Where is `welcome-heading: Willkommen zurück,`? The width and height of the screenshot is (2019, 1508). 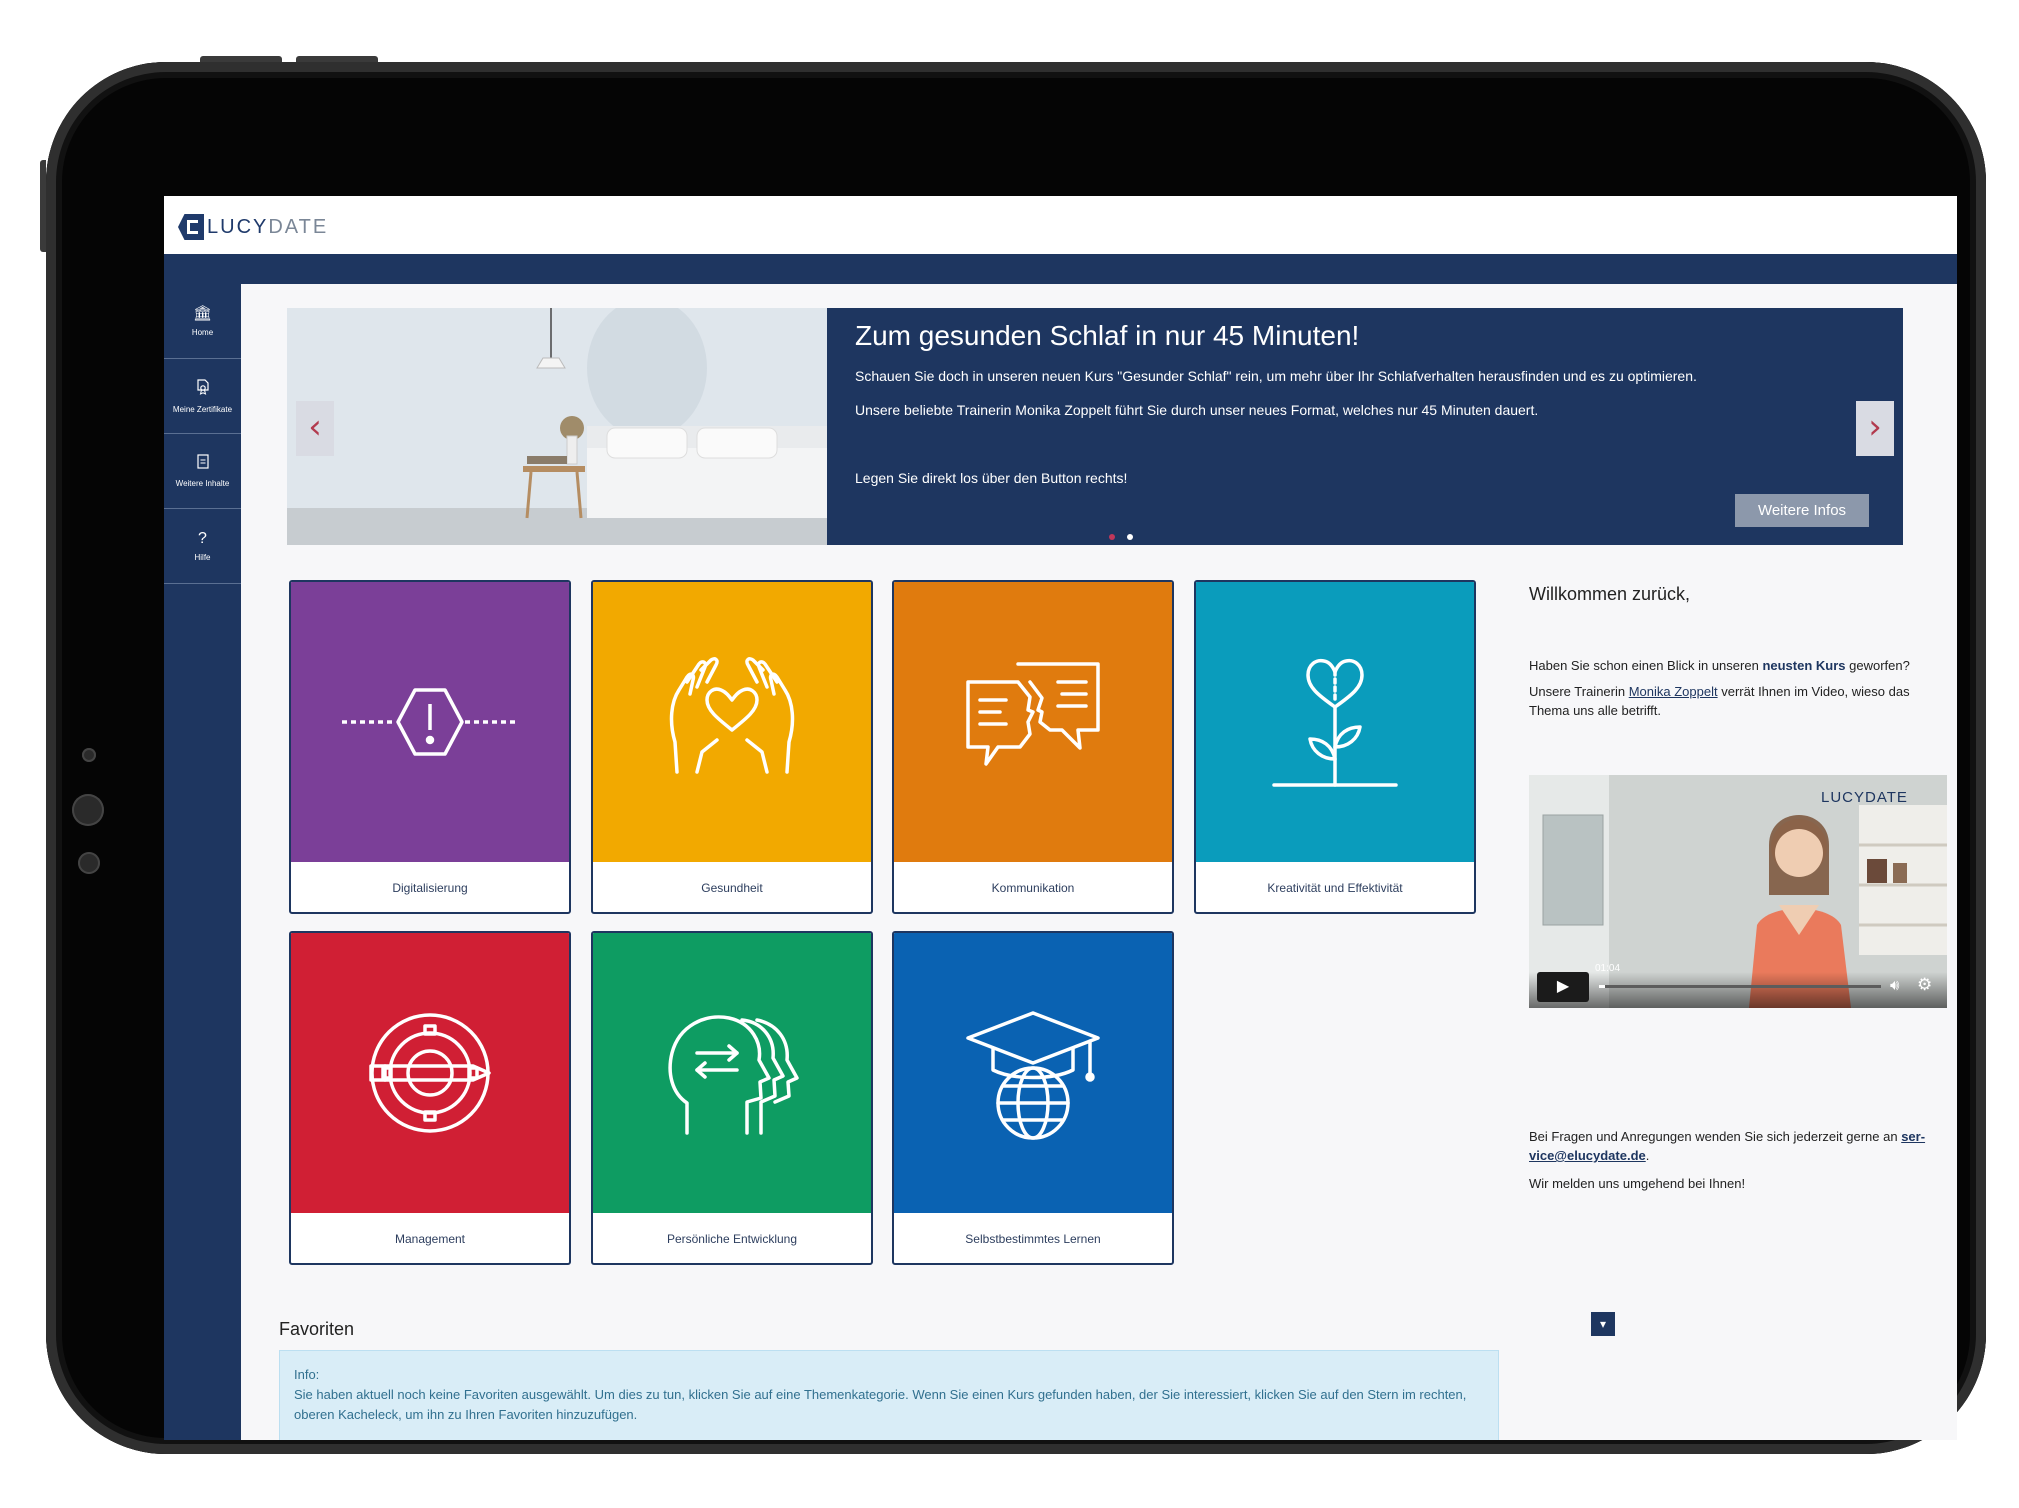 welcome-heading: Willkommen zurück, is located at coordinates (1610, 594).